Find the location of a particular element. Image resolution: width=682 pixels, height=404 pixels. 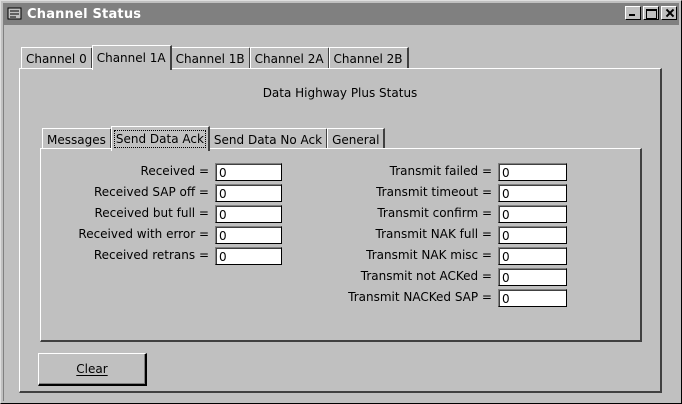

app-icon is located at coordinates (15, 14).